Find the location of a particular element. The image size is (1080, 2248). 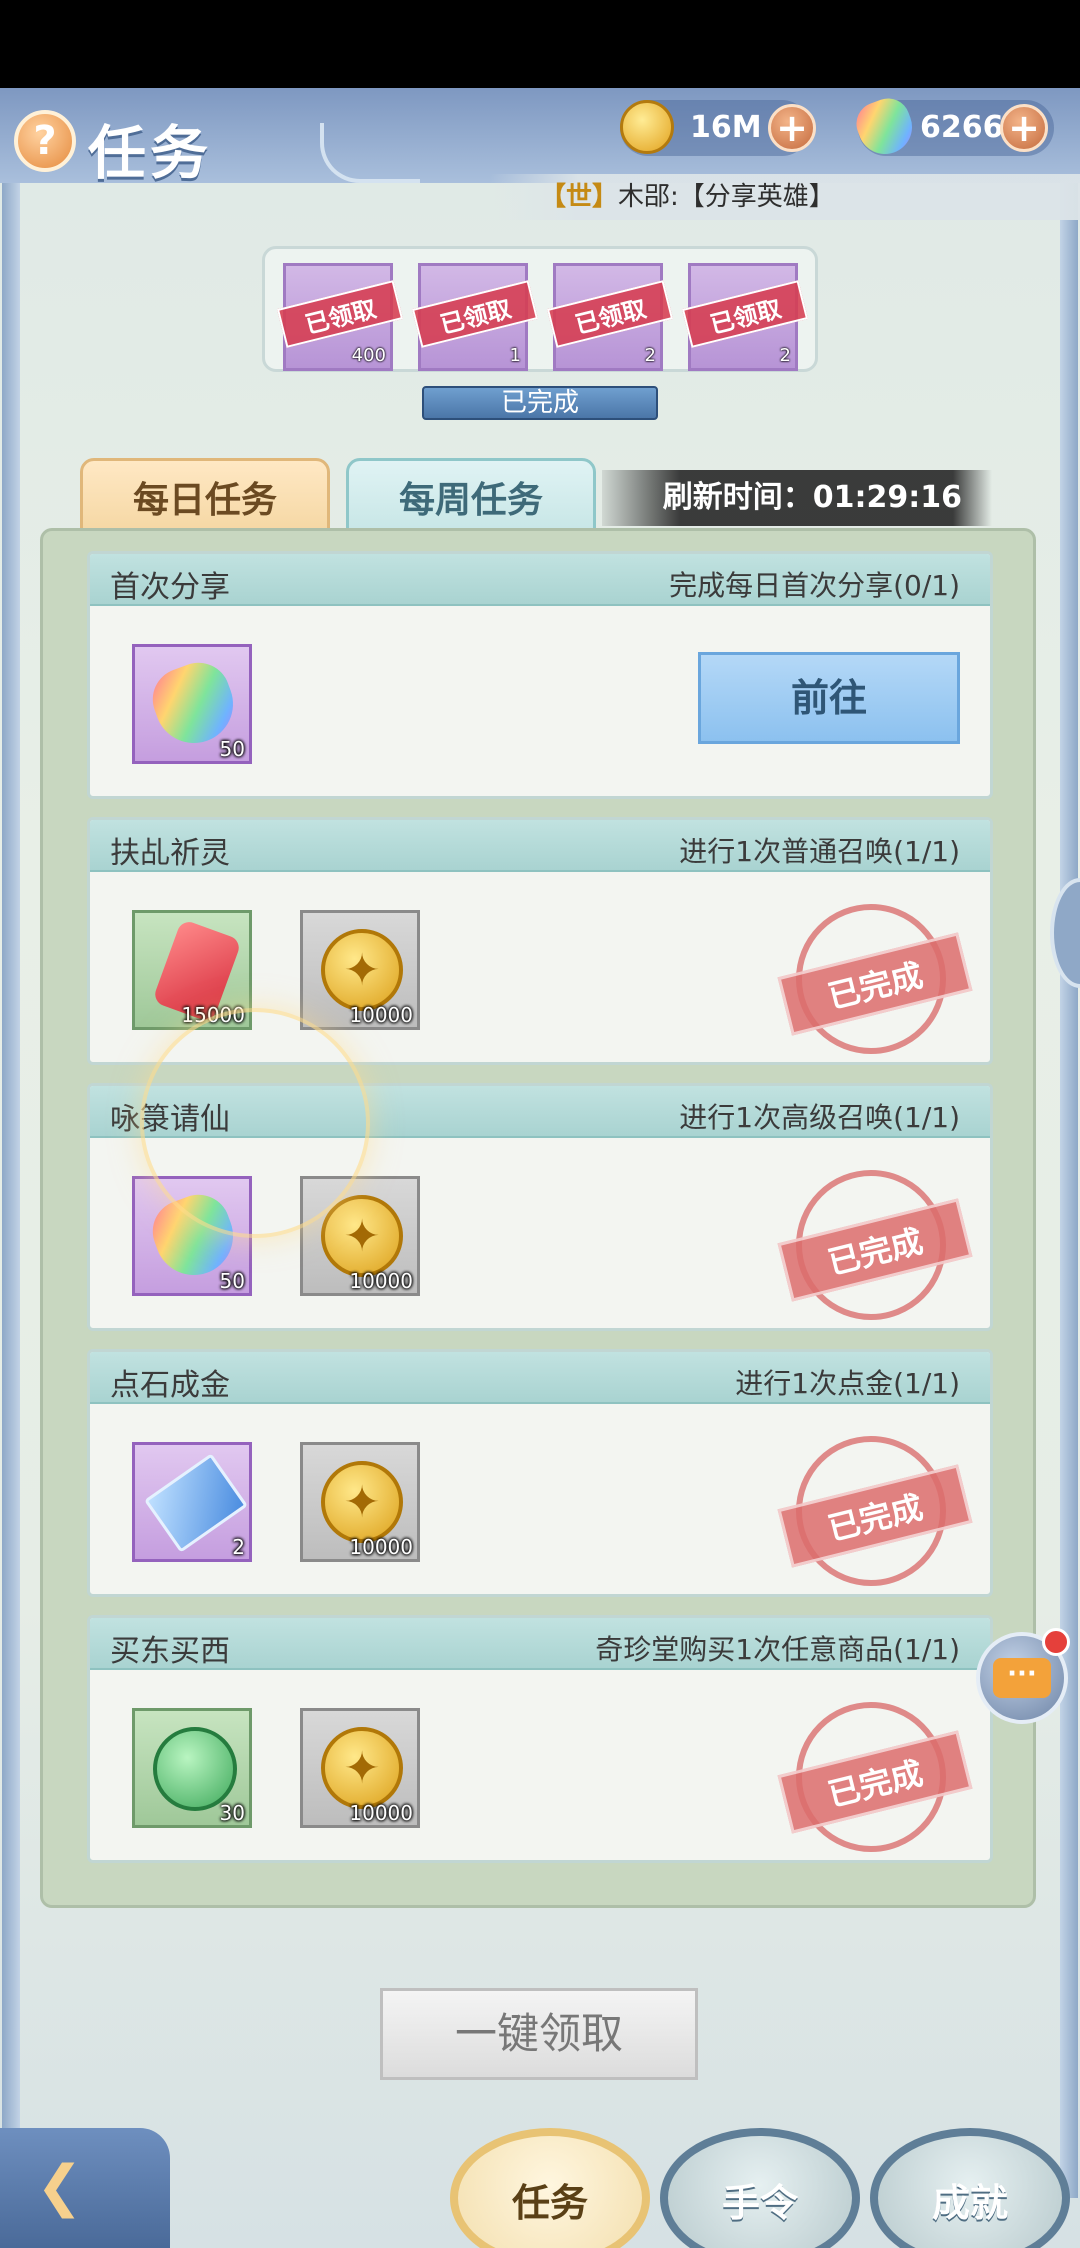

reward-item: 30 is located at coordinates (192, 1768).